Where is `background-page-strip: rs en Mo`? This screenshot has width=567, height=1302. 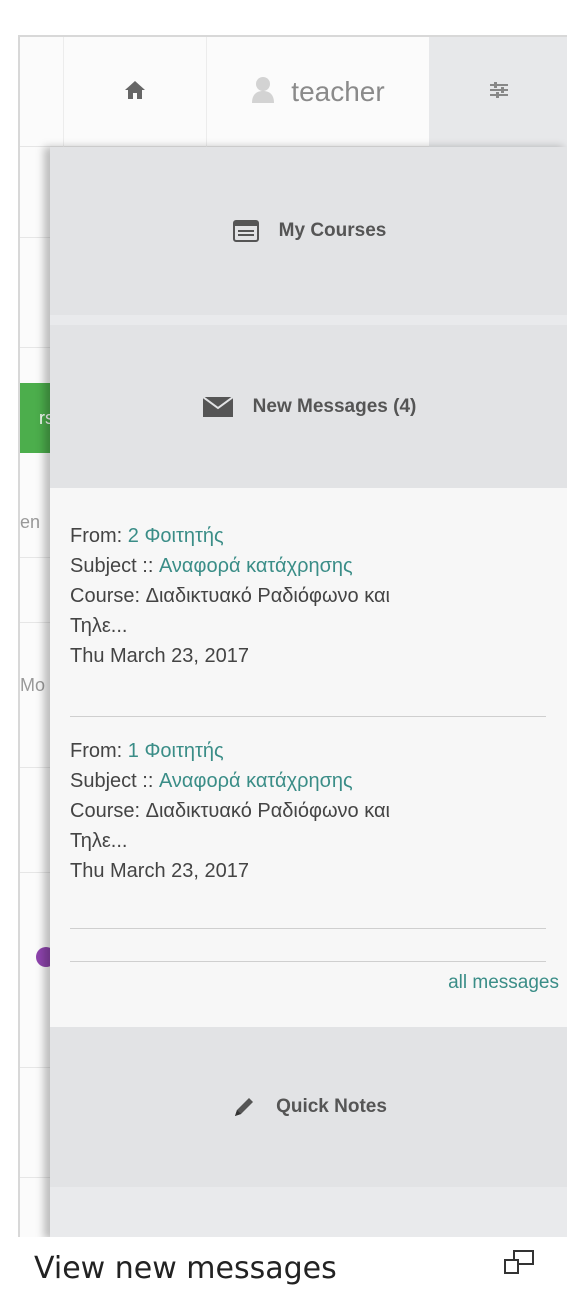 background-page-strip: rs en Mo is located at coordinates (38, 692).